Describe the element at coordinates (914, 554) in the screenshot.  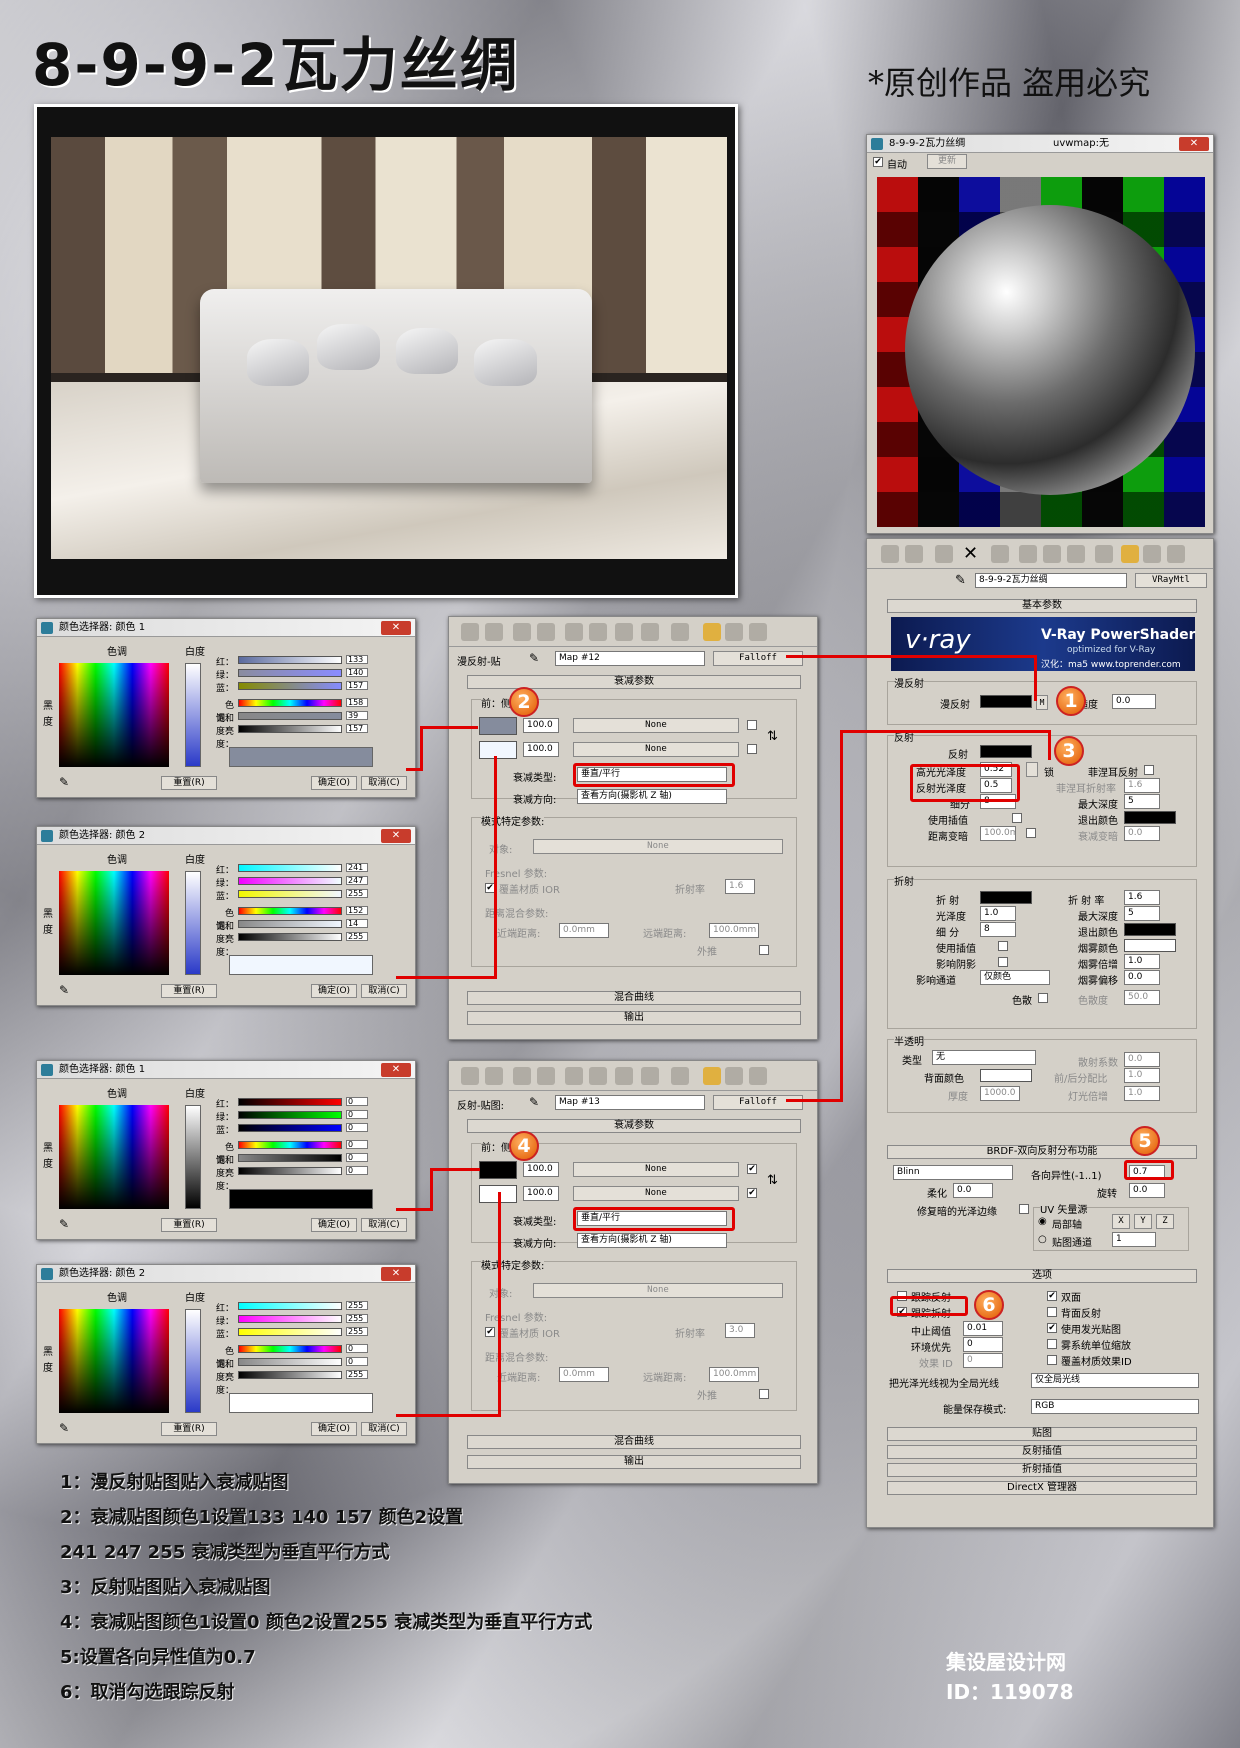
I see `put-to-scene-icon` at that location.